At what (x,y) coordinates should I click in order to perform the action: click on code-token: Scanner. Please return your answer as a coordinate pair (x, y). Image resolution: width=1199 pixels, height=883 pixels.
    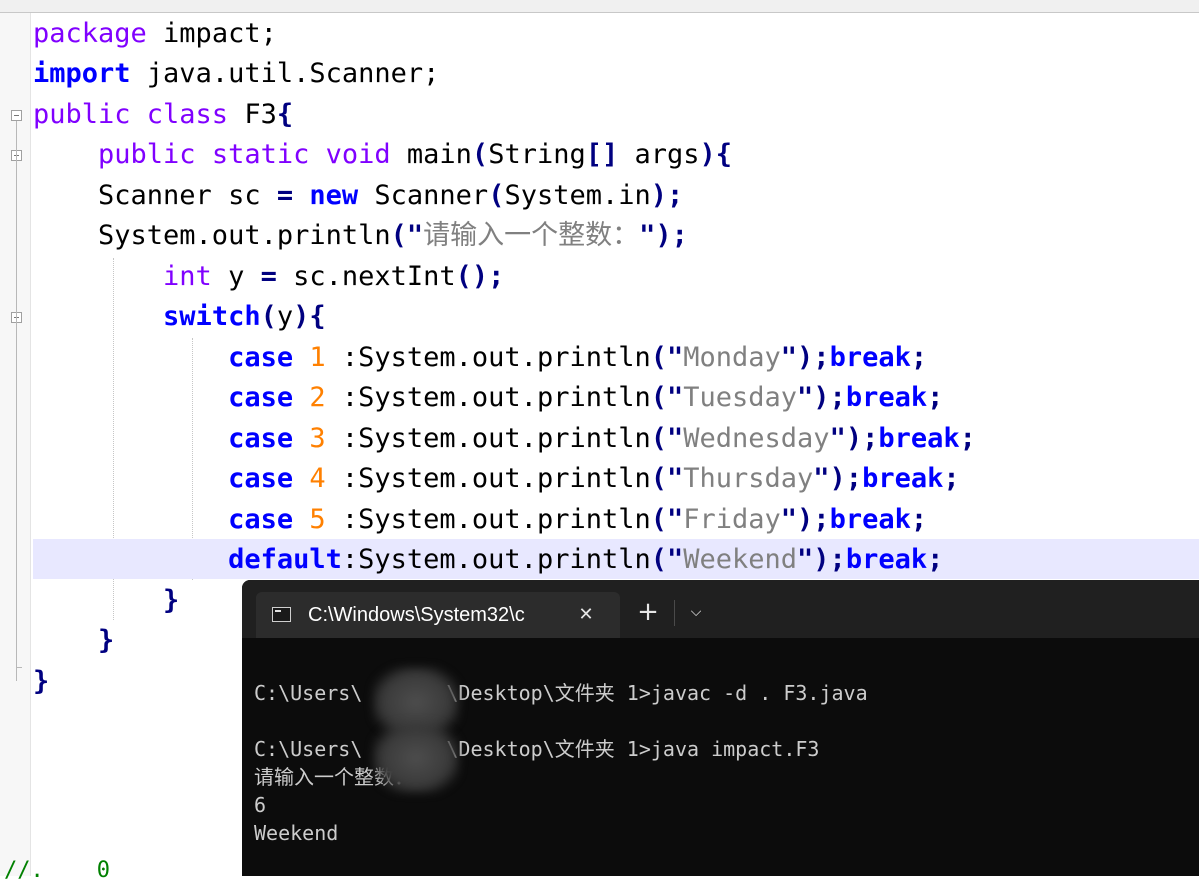
    Looking at the image, I should click on (431, 195).